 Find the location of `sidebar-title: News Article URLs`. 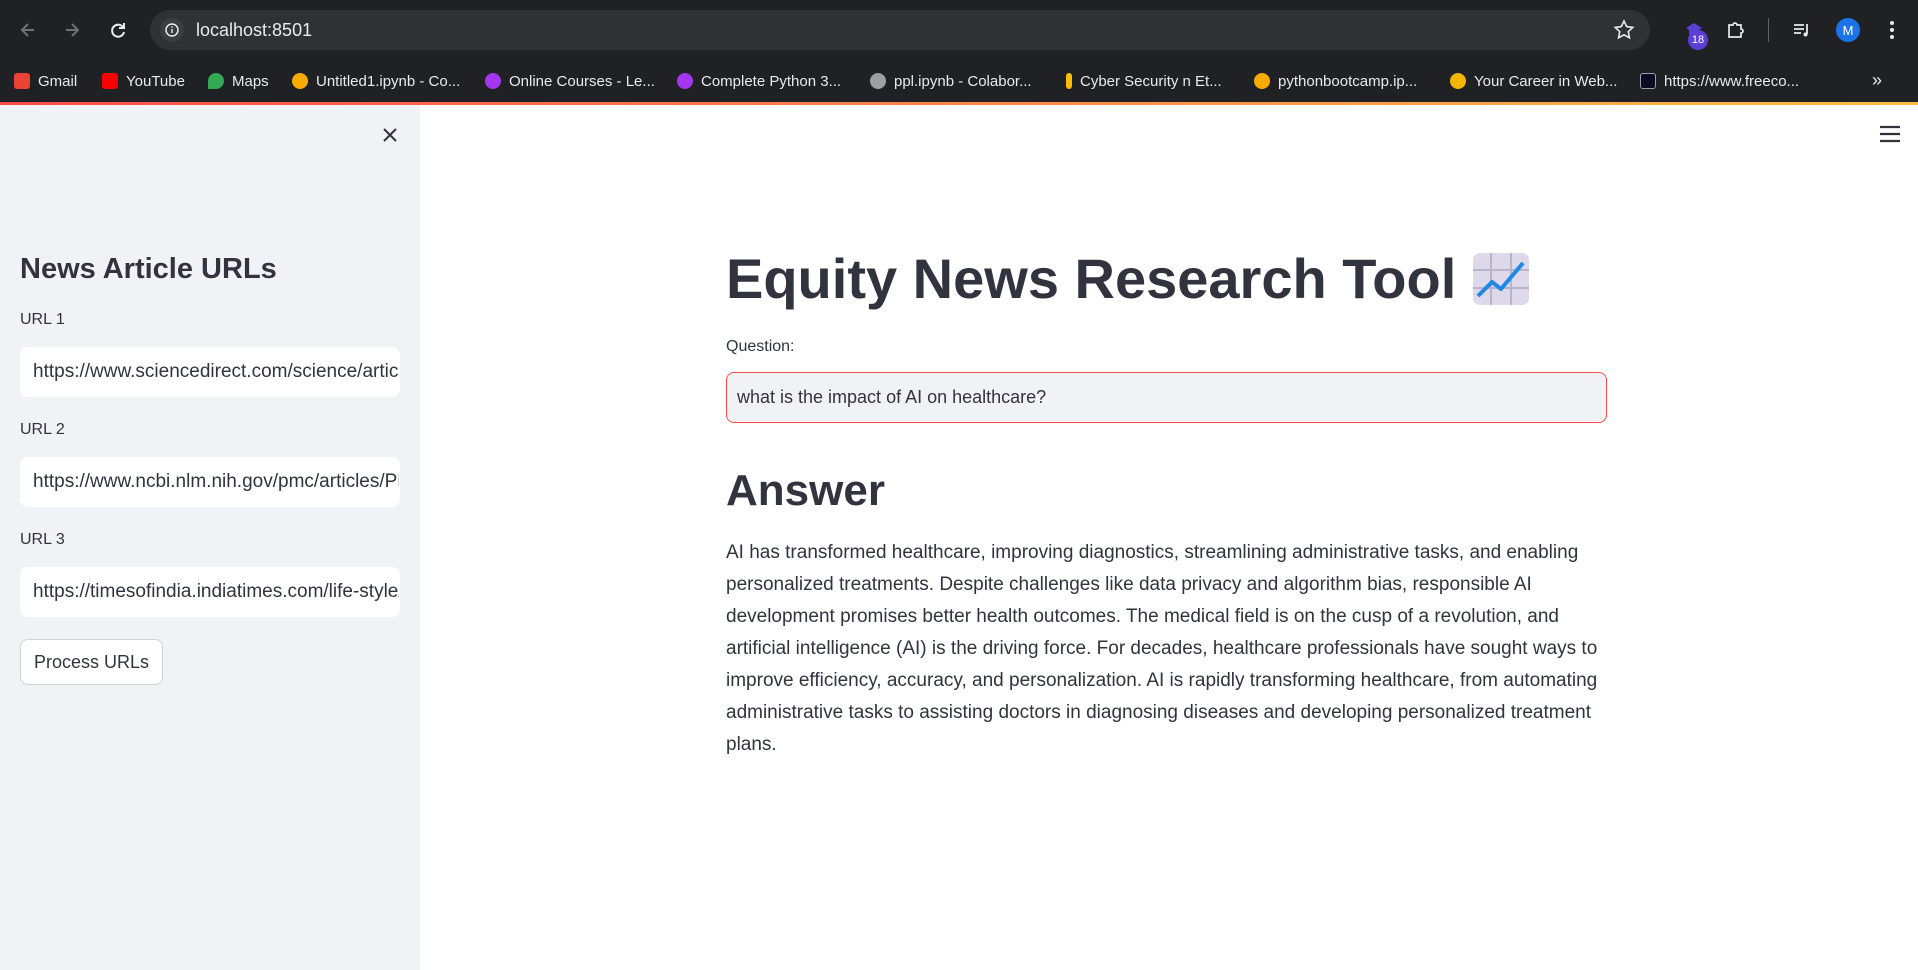

sidebar-title: News Article URLs is located at coordinates (148, 269).